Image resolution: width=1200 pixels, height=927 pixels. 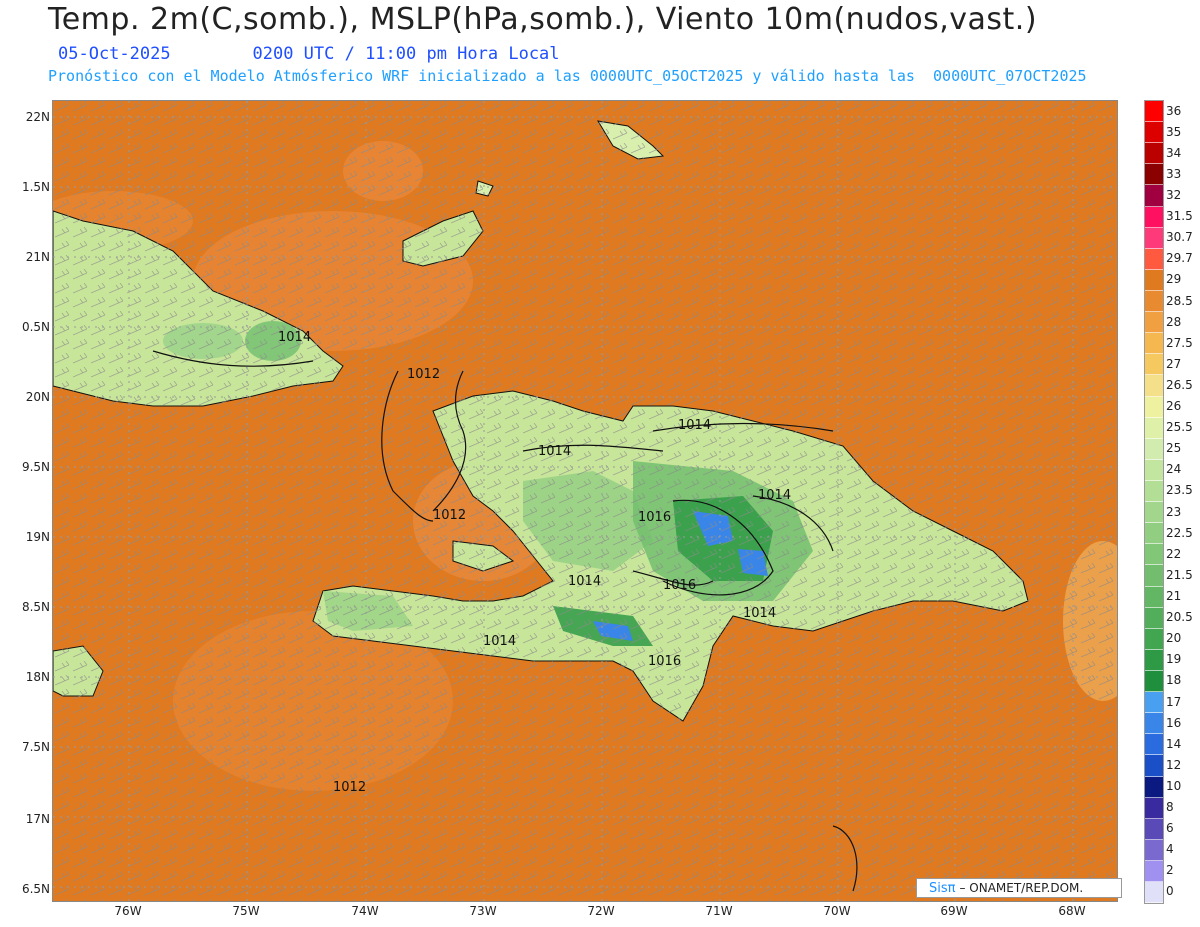 I want to click on latitude-label: 8.5N, so click(x=35, y=607).